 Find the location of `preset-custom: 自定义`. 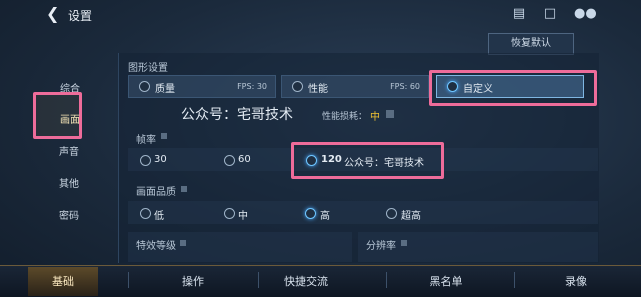

preset-custom: 自定义 is located at coordinates (510, 86).